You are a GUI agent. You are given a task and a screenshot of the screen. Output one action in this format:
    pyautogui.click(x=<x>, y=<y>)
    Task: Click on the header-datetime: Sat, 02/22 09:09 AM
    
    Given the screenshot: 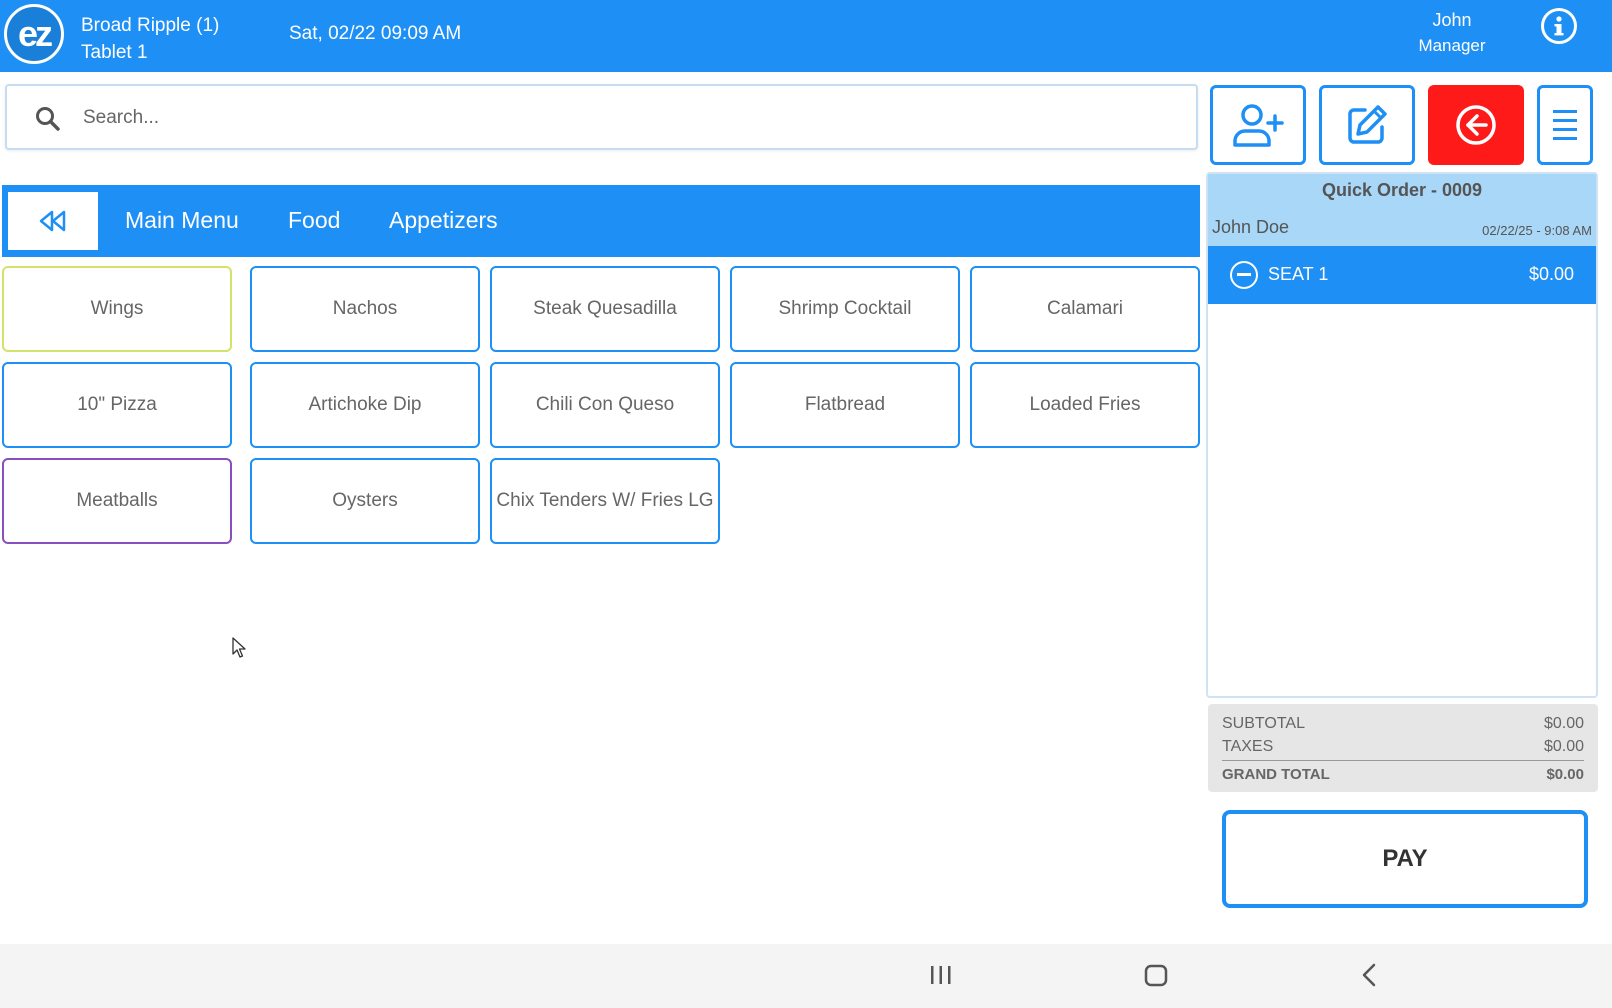 What is the action you would take?
    pyautogui.click(x=375, y=33)
    